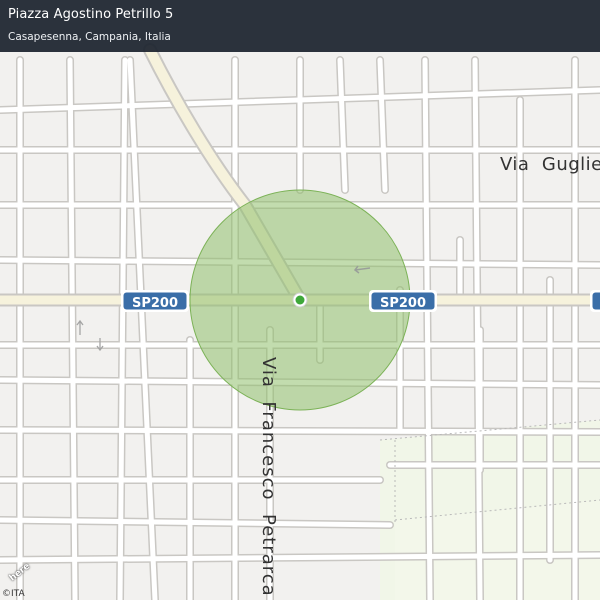 The height and width of the screenshot is (600, 600). I want to click on street-label-via-guglie: Via Guglie, so click(550, 164).